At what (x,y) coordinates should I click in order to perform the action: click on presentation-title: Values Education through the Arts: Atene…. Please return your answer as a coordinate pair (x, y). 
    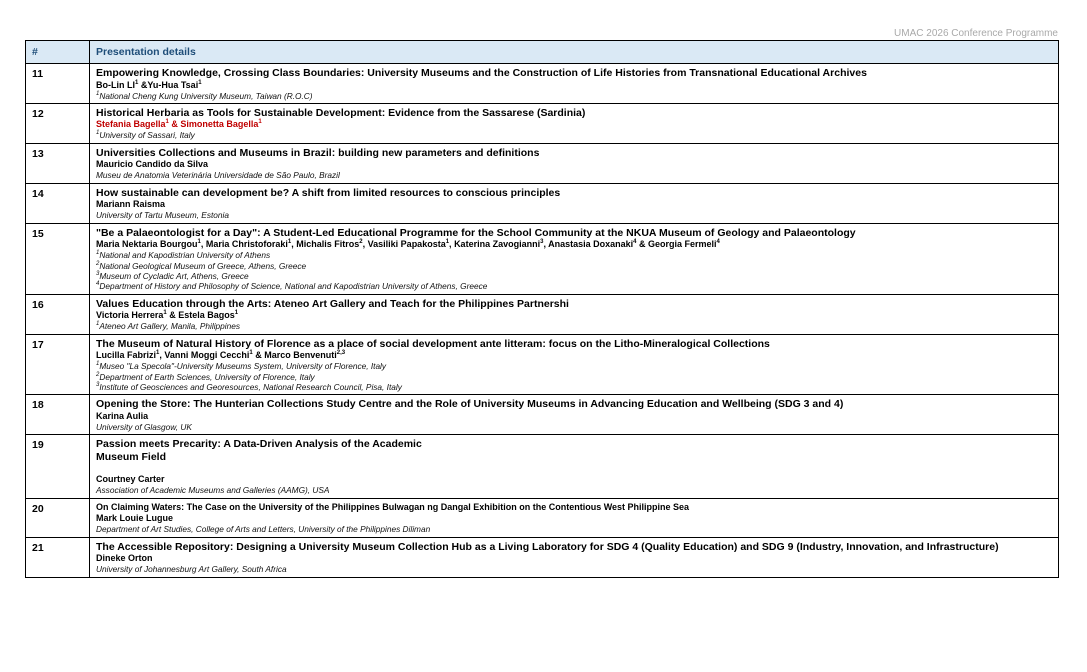
    Looking at the image, I should click on (332, 303).